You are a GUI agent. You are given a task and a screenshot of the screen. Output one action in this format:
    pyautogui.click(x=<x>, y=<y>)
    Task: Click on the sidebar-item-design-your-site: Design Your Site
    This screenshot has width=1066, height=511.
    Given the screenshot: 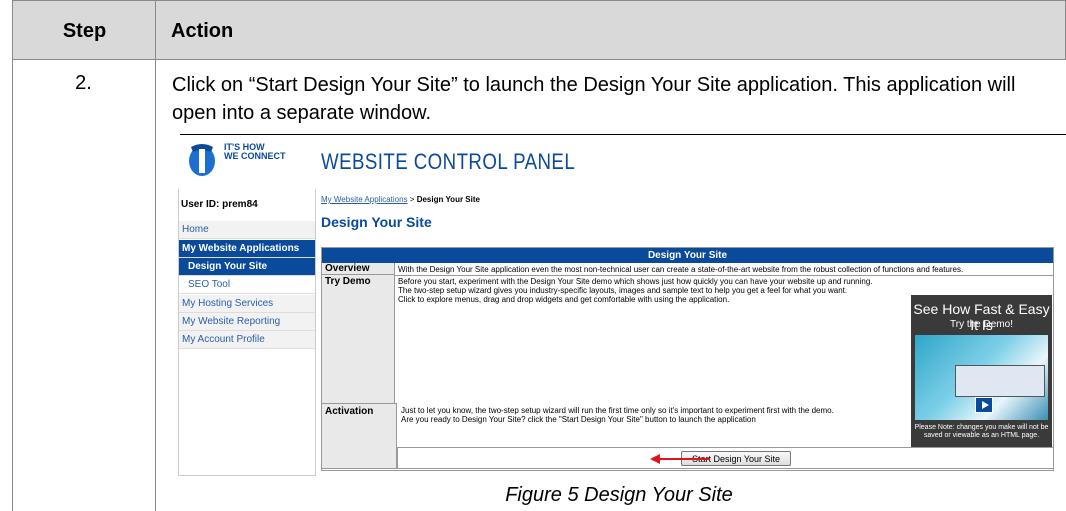 What is the action you would take?
    pyautogui.click(x=247, y=267)
    